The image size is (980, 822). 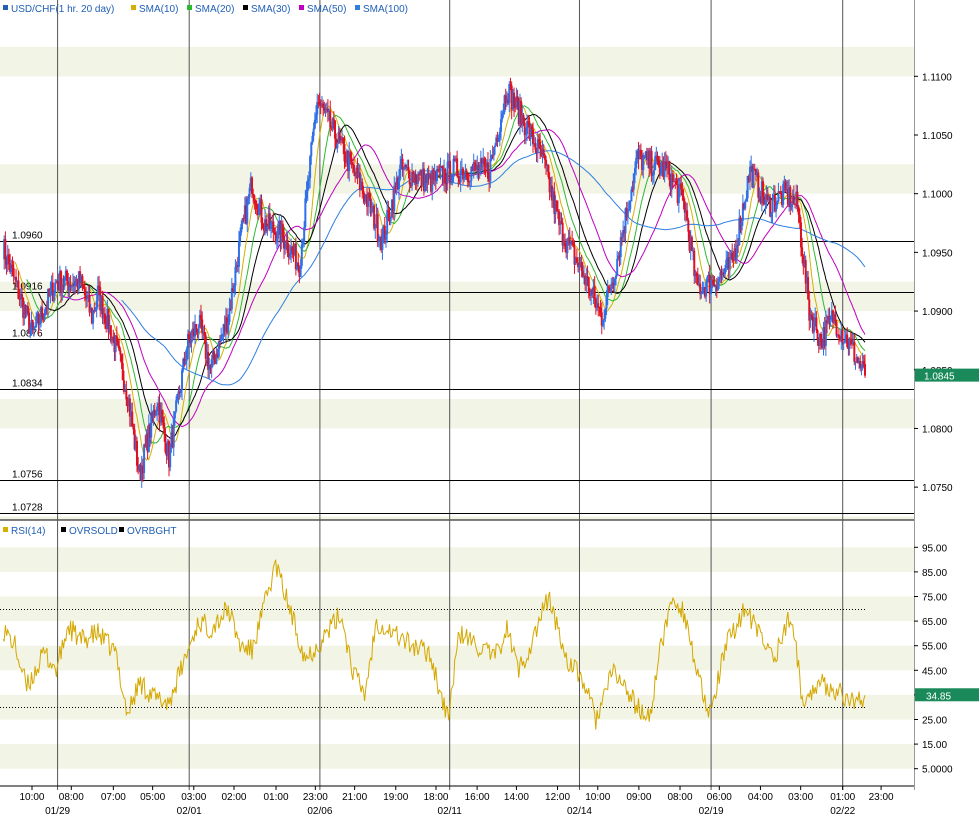 I want to click on y-tick-label: 1.1000, so click(x=937, y=195).